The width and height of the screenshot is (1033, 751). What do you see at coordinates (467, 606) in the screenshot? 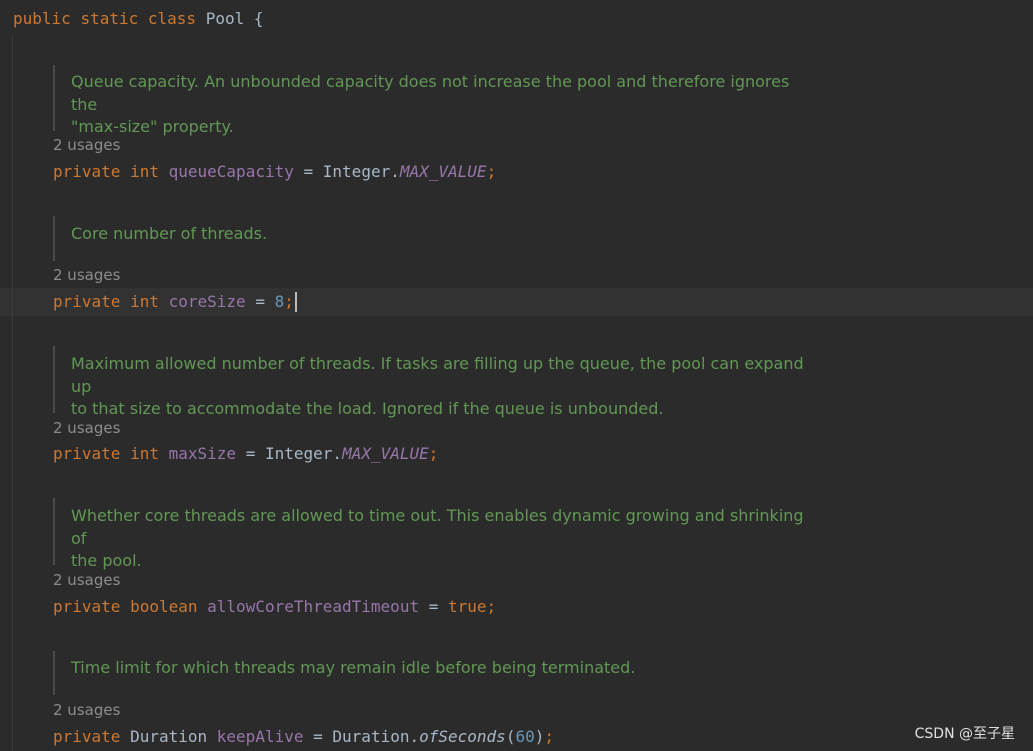
I see `keyword-true: true` at bounding box center [467, 606].